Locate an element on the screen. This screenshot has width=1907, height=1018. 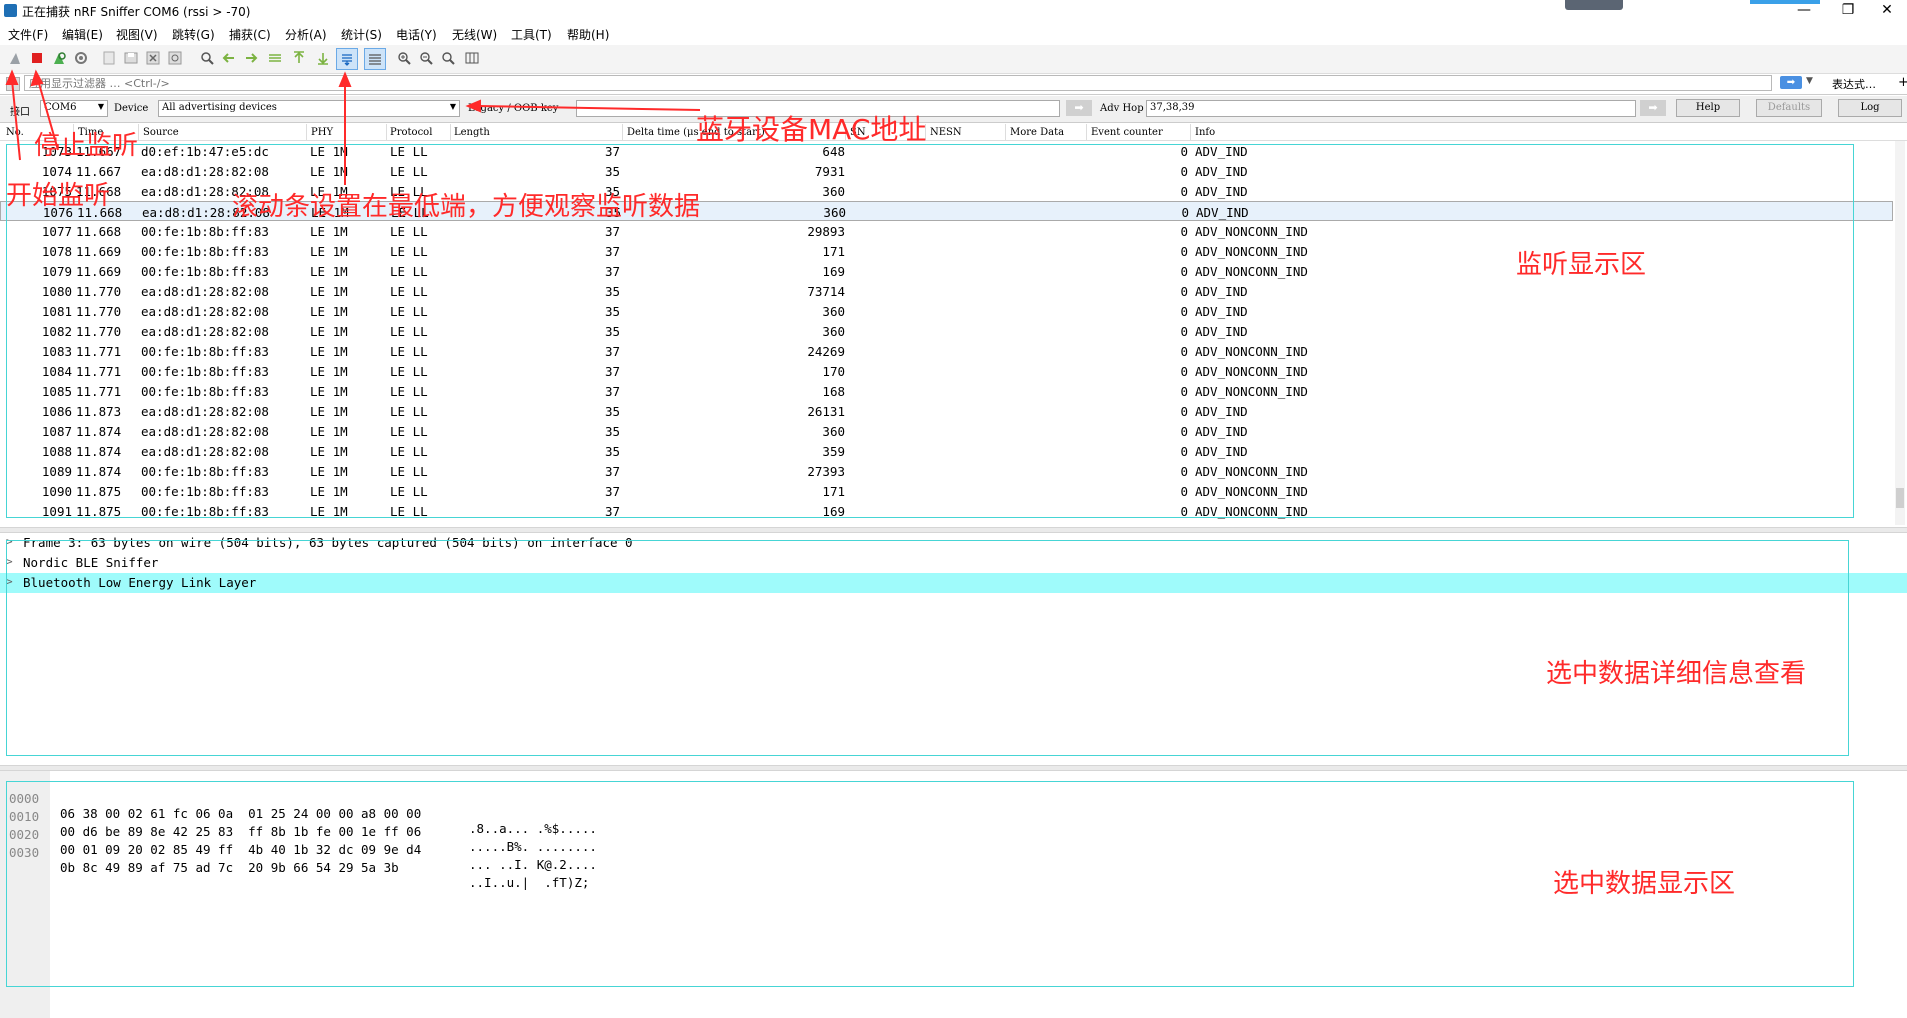
annotation-detail-area: 选中数据详细信息查看 is located at coordinates (1676, 674).